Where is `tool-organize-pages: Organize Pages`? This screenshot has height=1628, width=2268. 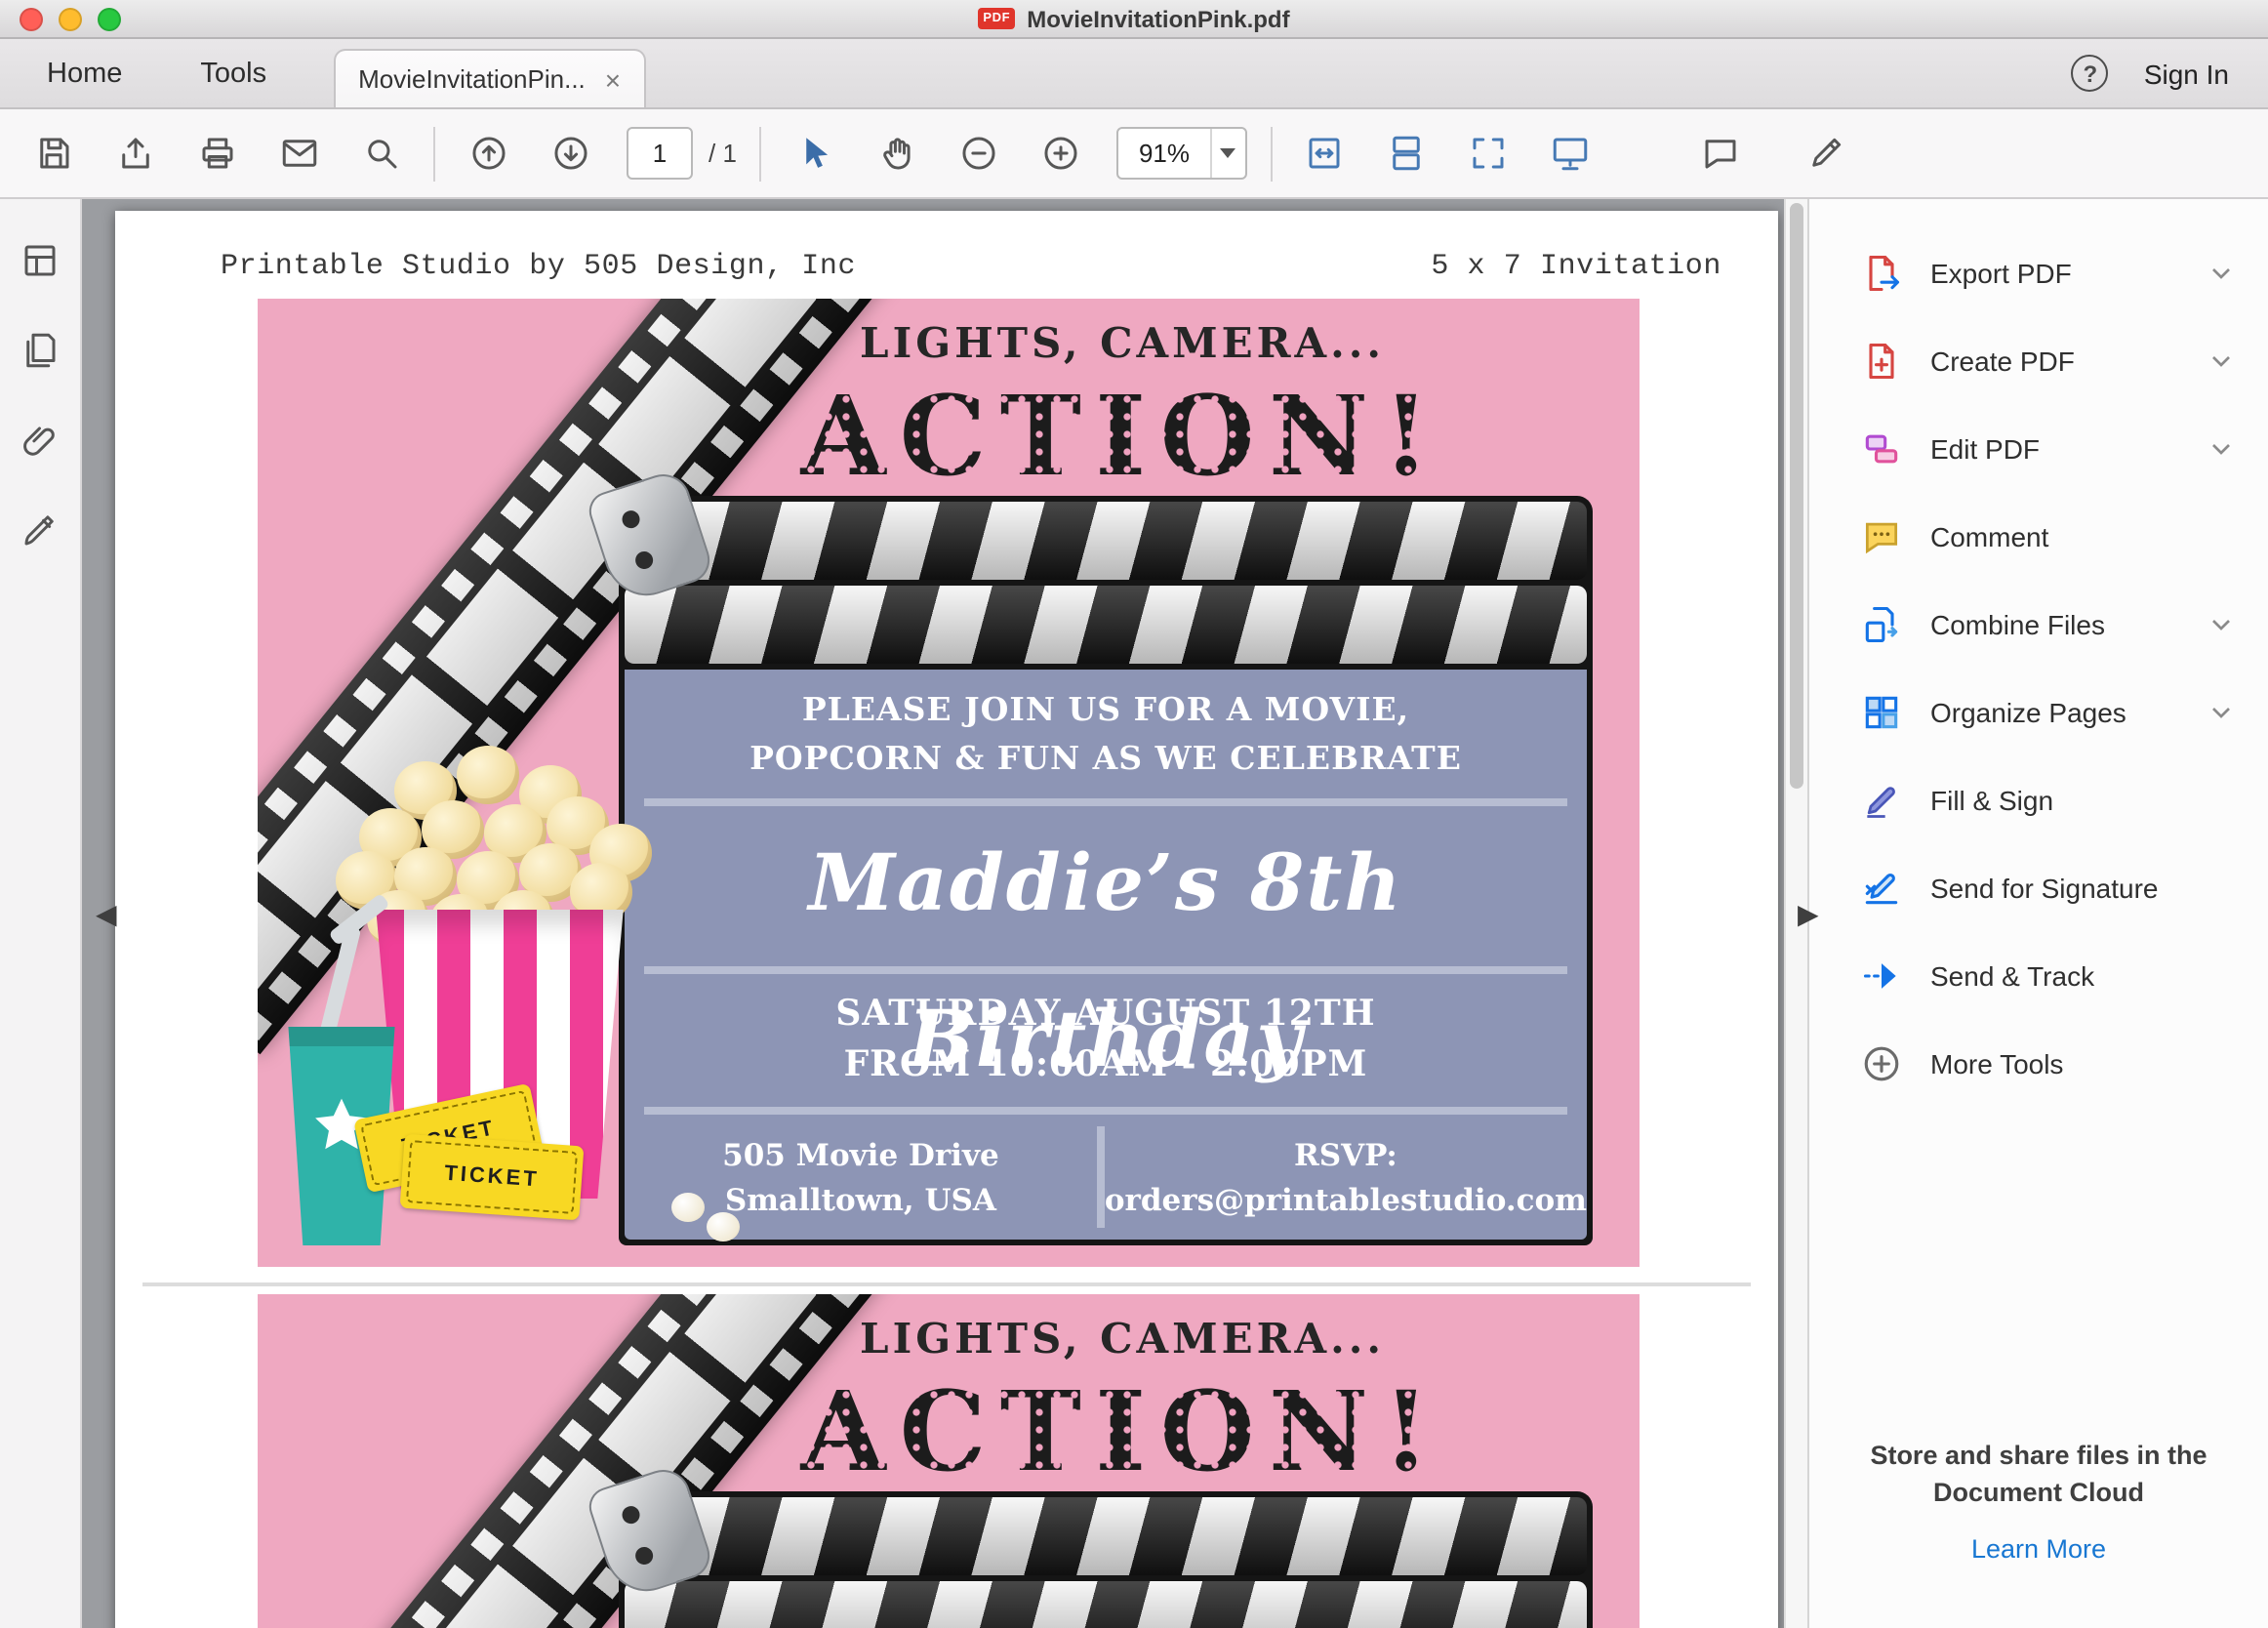
tool-organize-pages: Organize Pages is located at coordinates (2039, 712).